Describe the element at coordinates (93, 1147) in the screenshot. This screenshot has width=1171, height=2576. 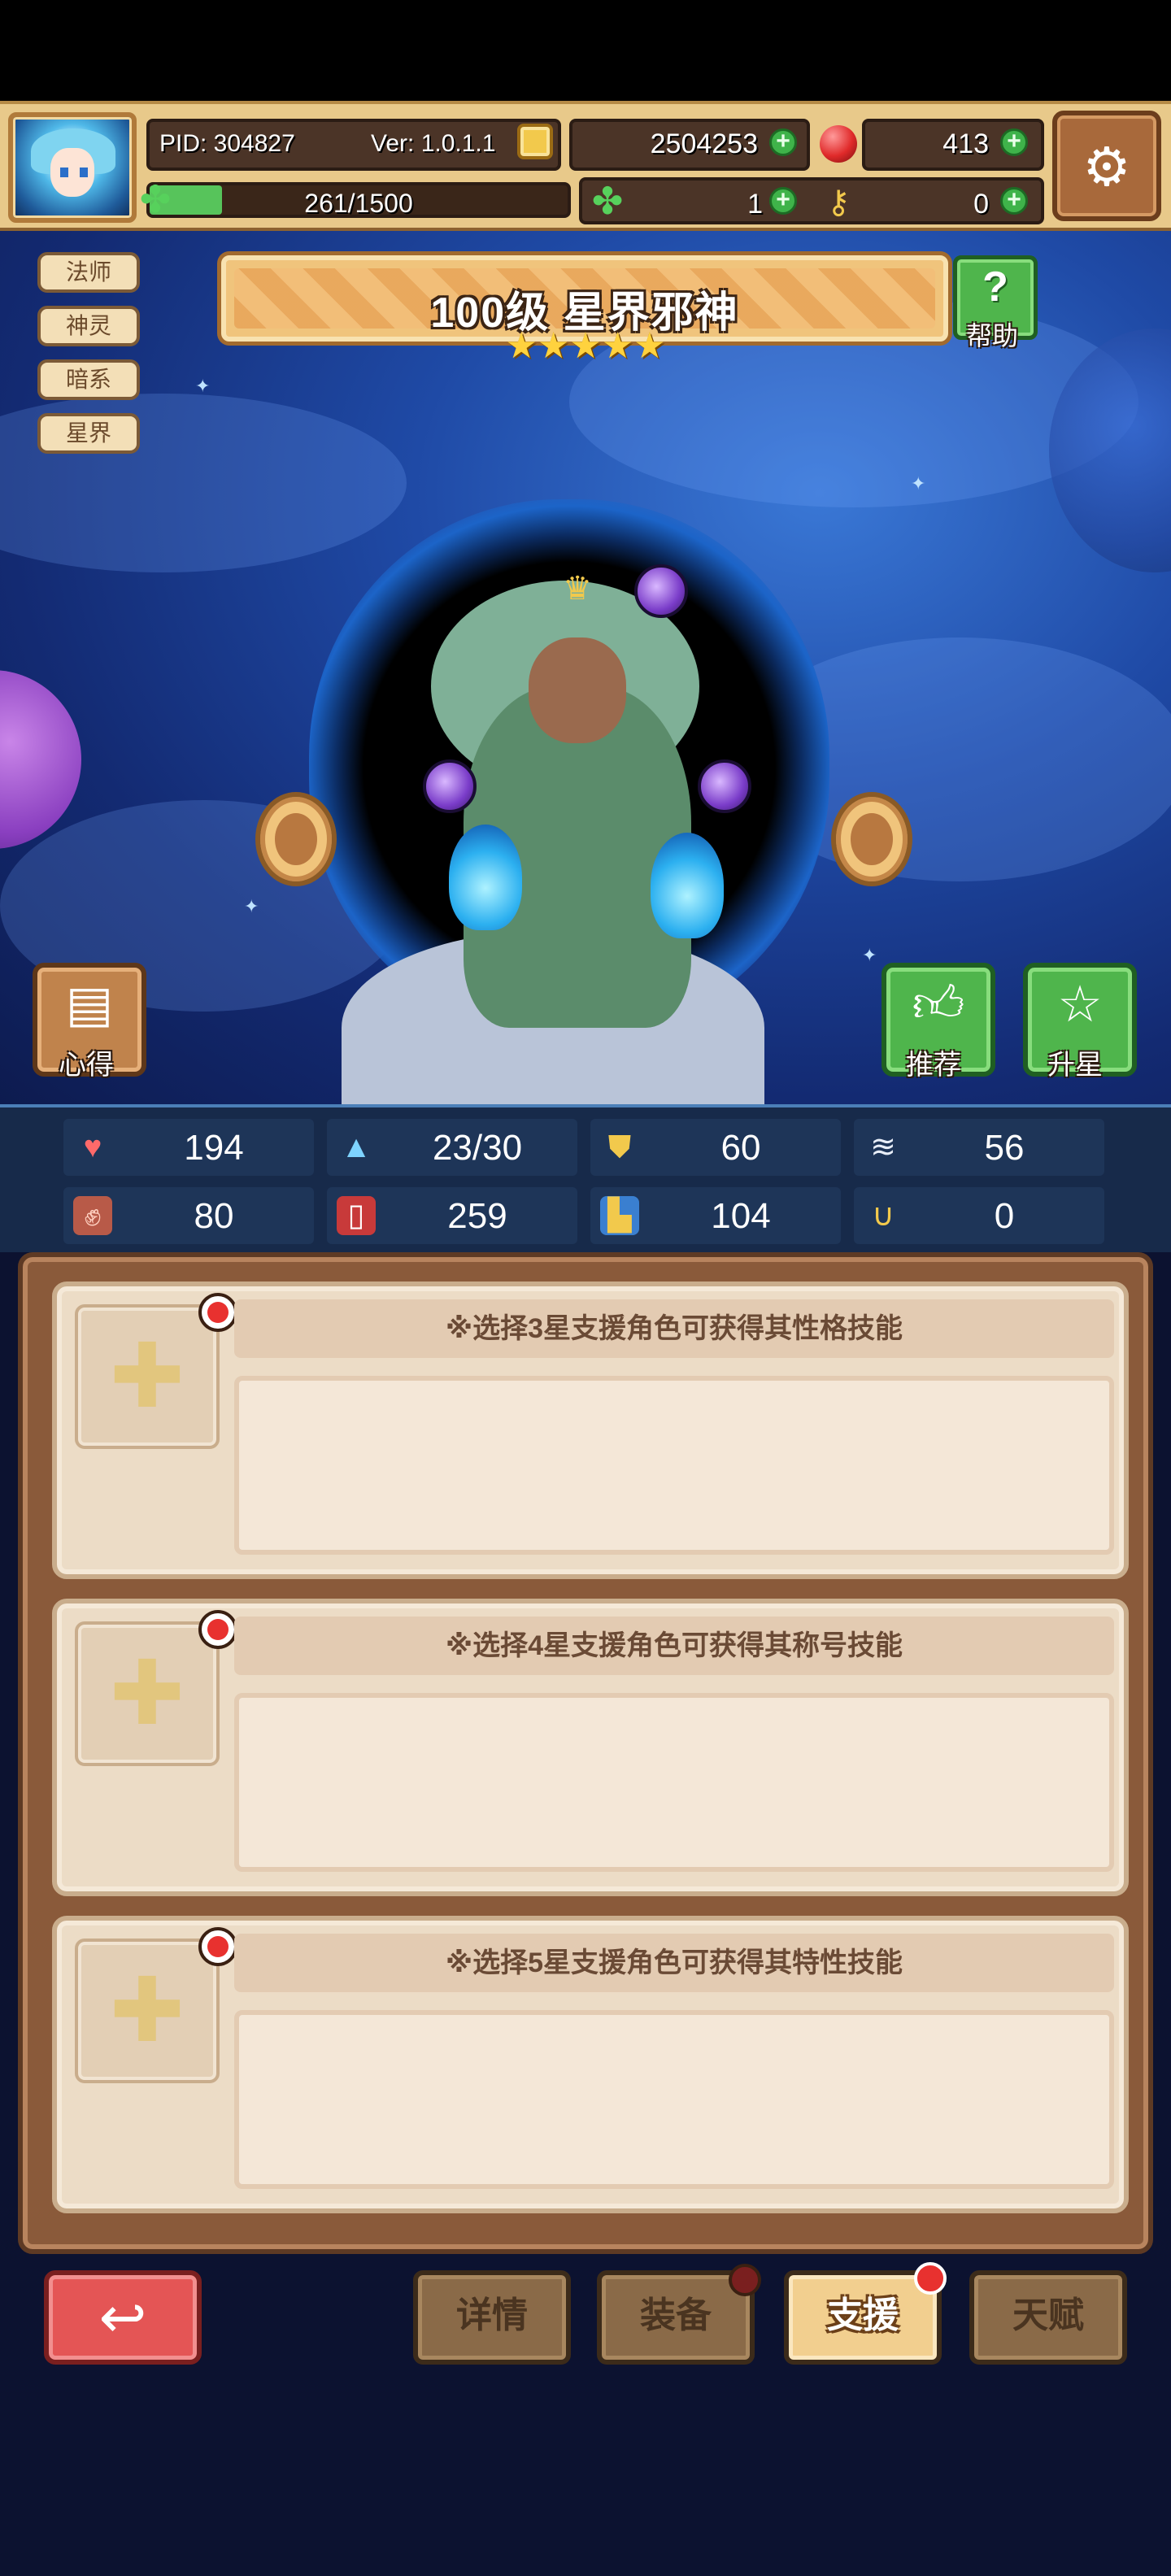
I see `heart-icon: ♥` at that location.